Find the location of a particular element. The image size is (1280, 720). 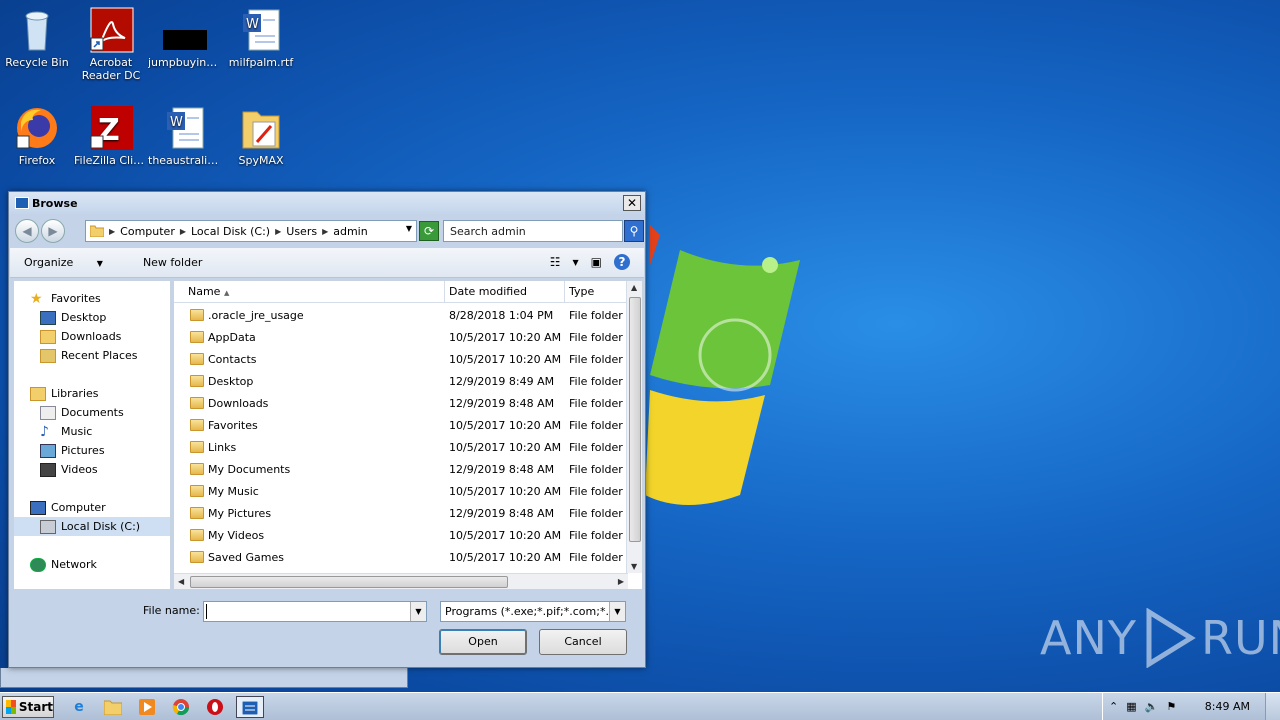

desktop-icon-milfpalm: W milfpalm.rtf is located at coordinates (261, 37).